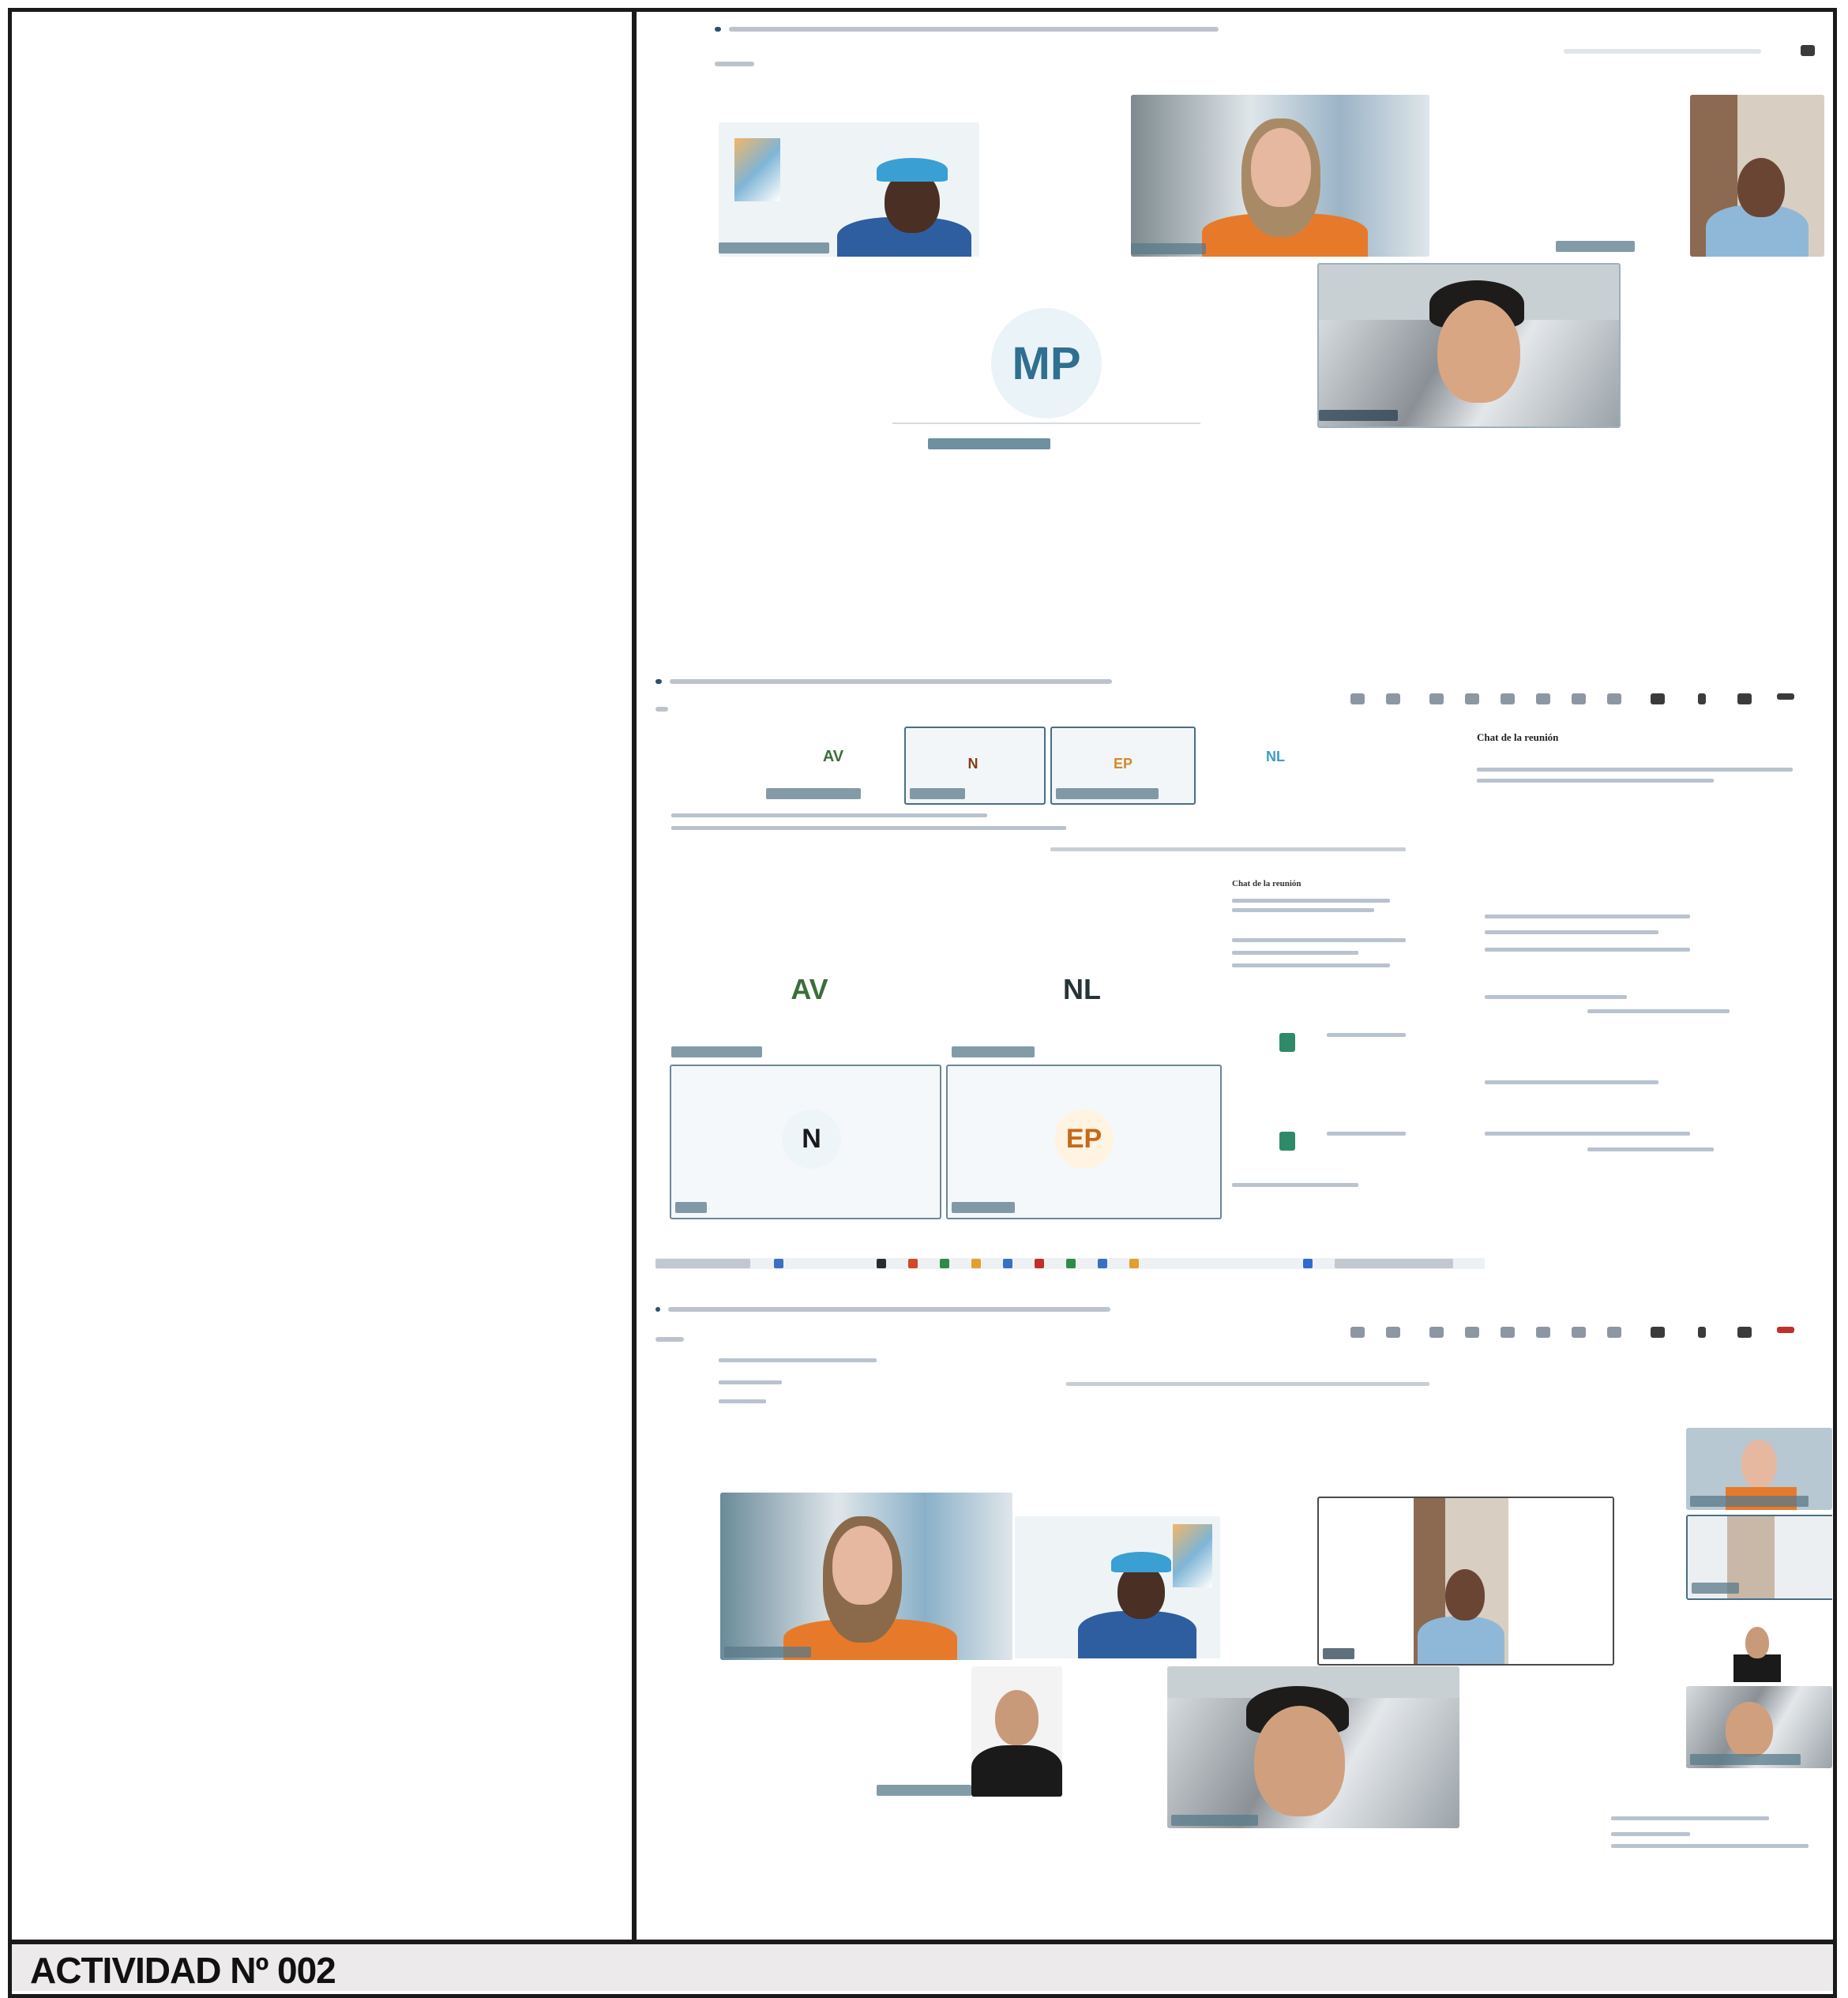  I want to click on avatar-n-small: N, so click(973, 764).